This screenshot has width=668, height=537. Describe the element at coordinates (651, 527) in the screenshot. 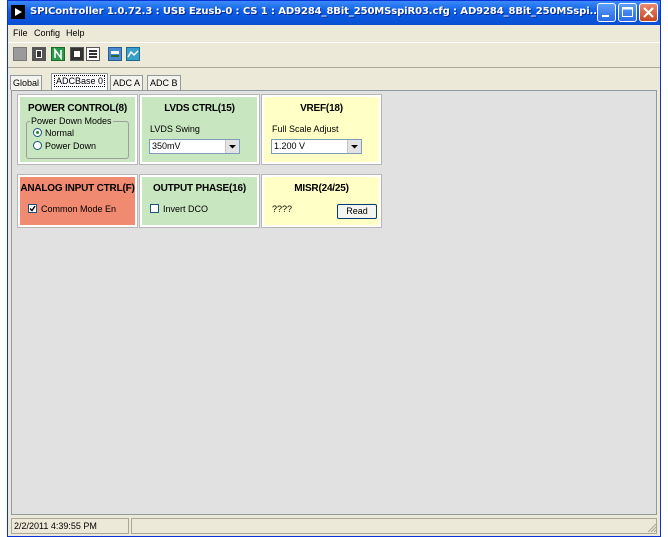

I see `resize-grip-icon` at that location.